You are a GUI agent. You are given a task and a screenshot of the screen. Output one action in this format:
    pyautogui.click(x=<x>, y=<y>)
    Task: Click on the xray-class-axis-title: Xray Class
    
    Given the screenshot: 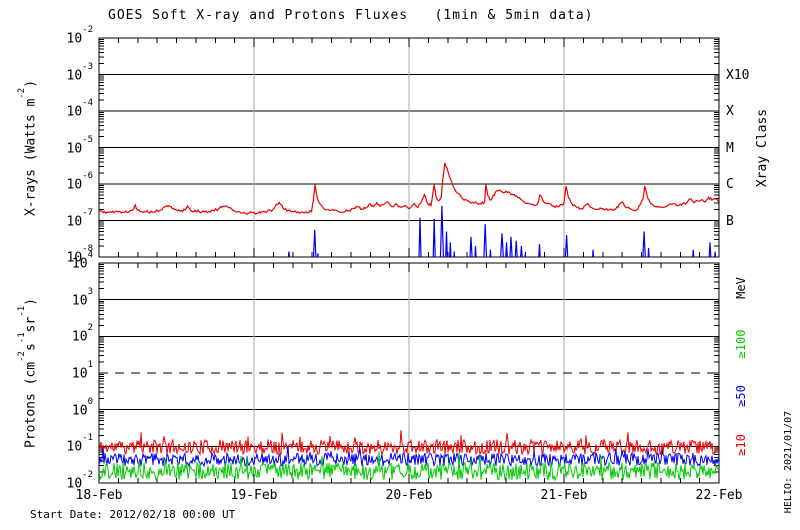 What is the action you would take?
    pyautogui.click(x=762, y=148)
    